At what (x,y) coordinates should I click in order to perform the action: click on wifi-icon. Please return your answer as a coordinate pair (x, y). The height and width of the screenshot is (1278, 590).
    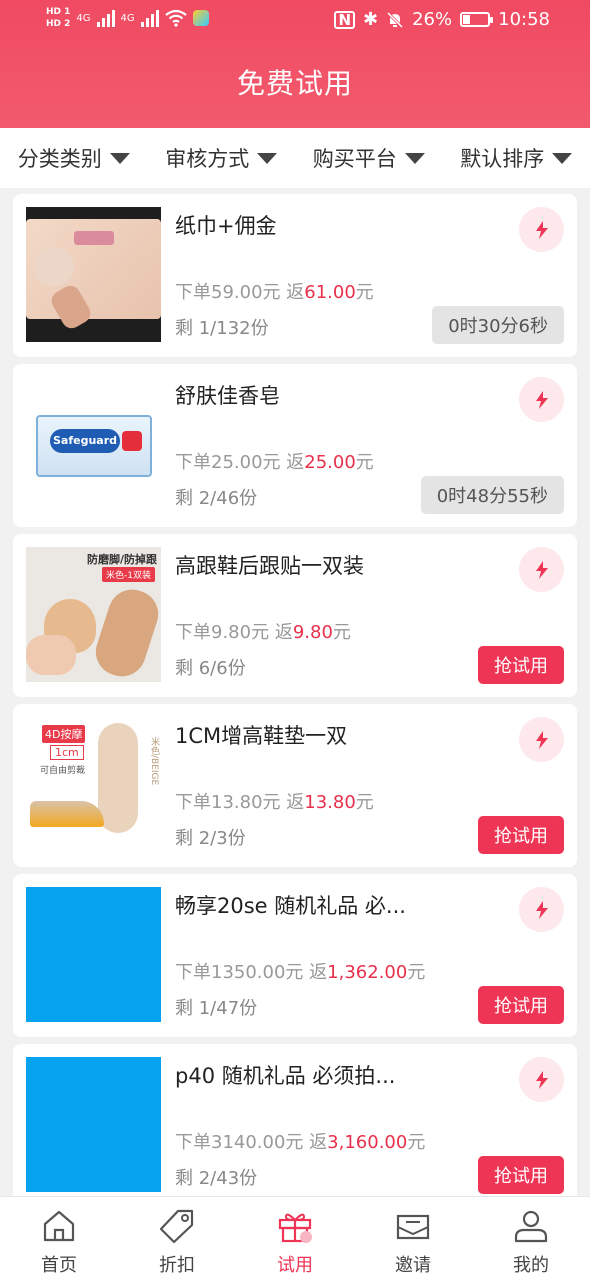
    Looking at the image, I should click on (175, 18).